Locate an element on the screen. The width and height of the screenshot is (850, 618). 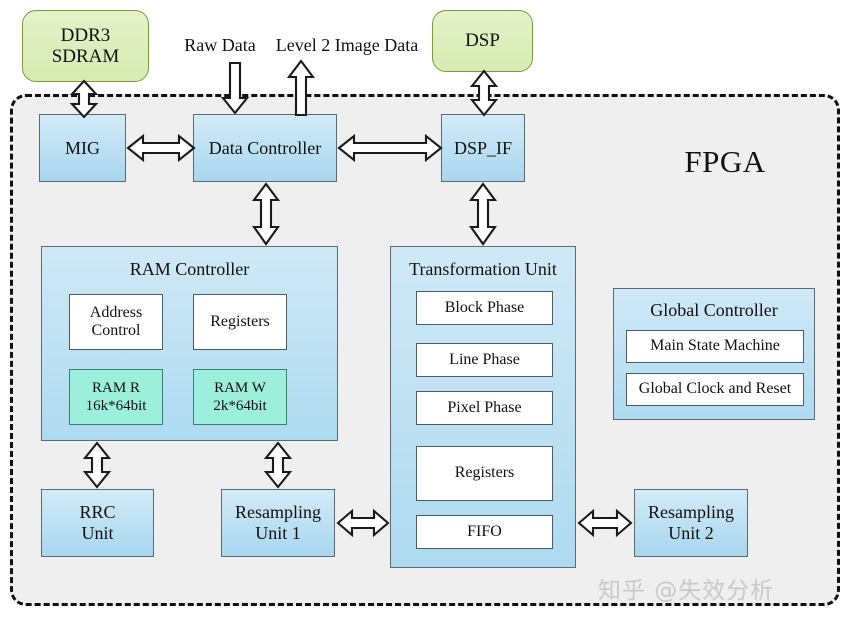
subblock-global-clock-and-reset: Global Clock and Reset is located at coordinates (715, 389).